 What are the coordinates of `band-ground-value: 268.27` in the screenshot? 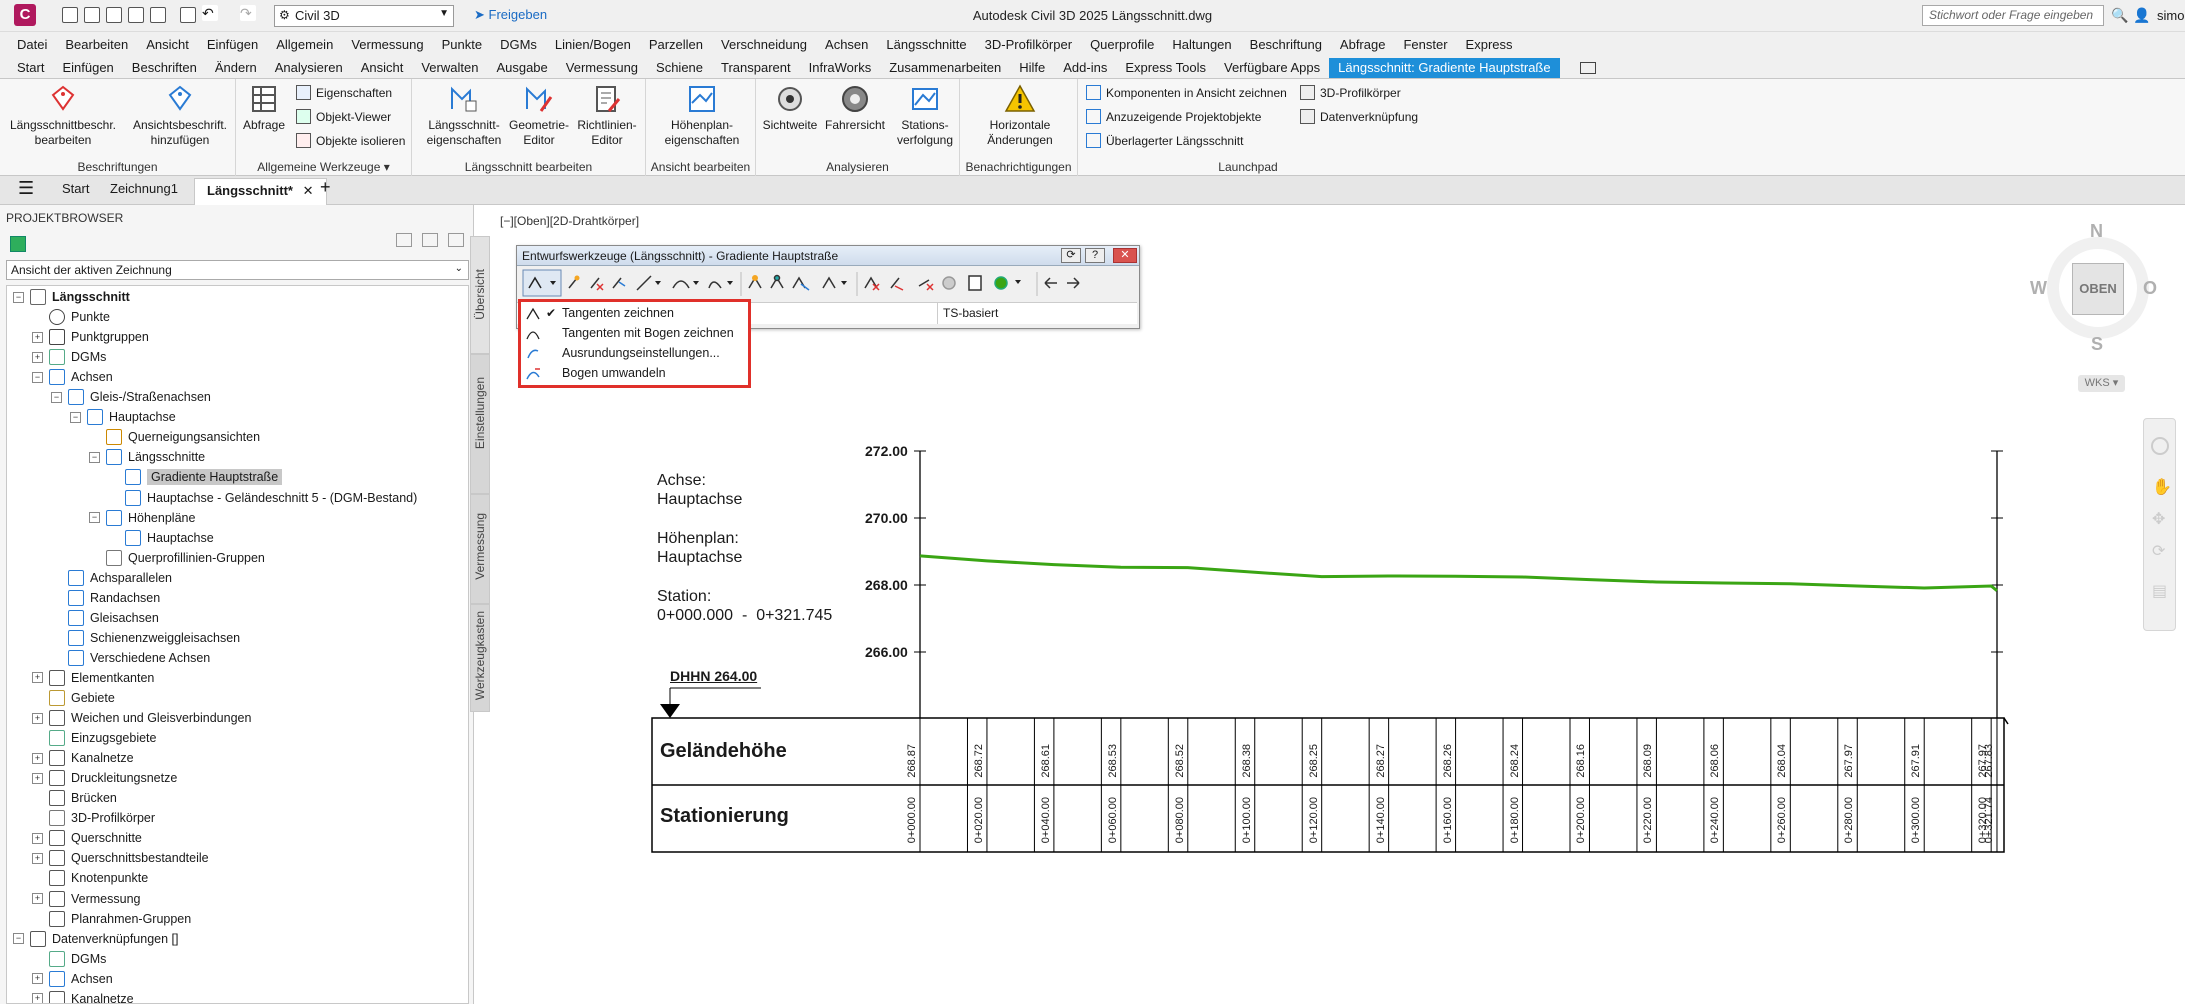 It's located at (1380, 761).